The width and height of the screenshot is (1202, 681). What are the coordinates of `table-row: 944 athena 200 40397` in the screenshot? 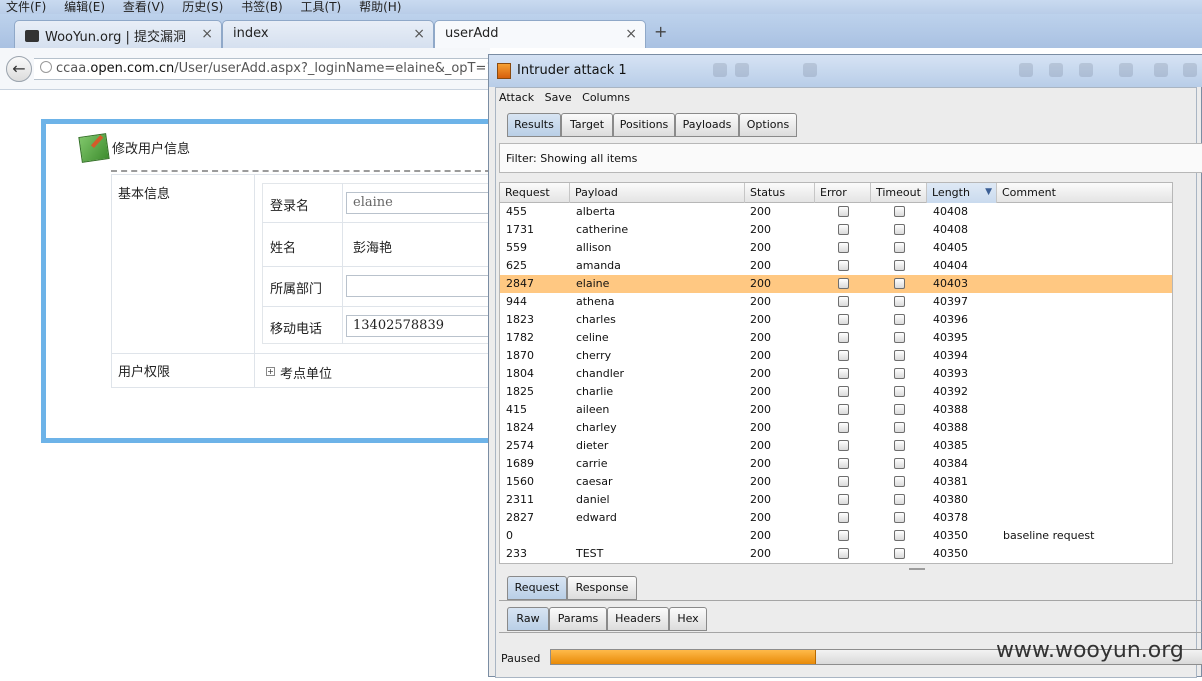 It's located at (836, 302).